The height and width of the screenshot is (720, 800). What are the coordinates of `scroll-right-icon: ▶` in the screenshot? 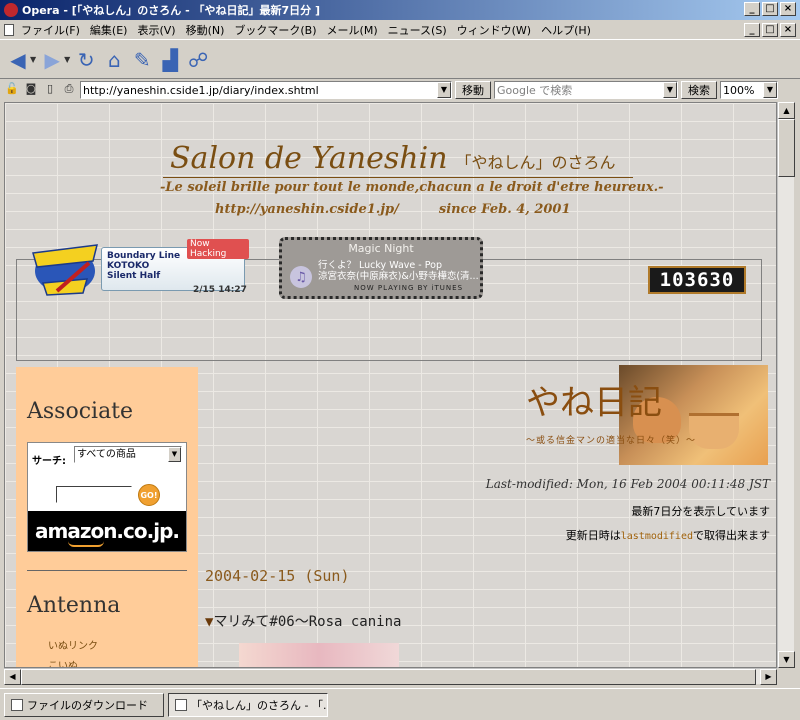 It's located at (768, 677).